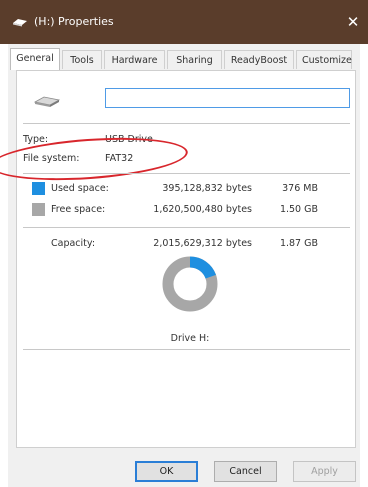  What do you see at coordinates (38, 188) in the screenshot?
I see `used-space-swatch` at bounding box center [38, 188].